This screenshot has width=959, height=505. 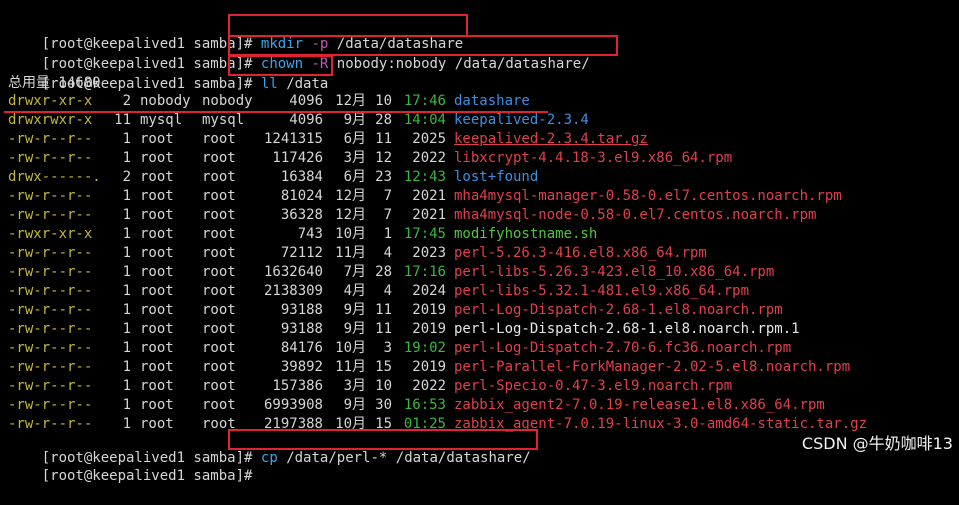 I want to click on listing-day: 3, so click(x=387, y=348).